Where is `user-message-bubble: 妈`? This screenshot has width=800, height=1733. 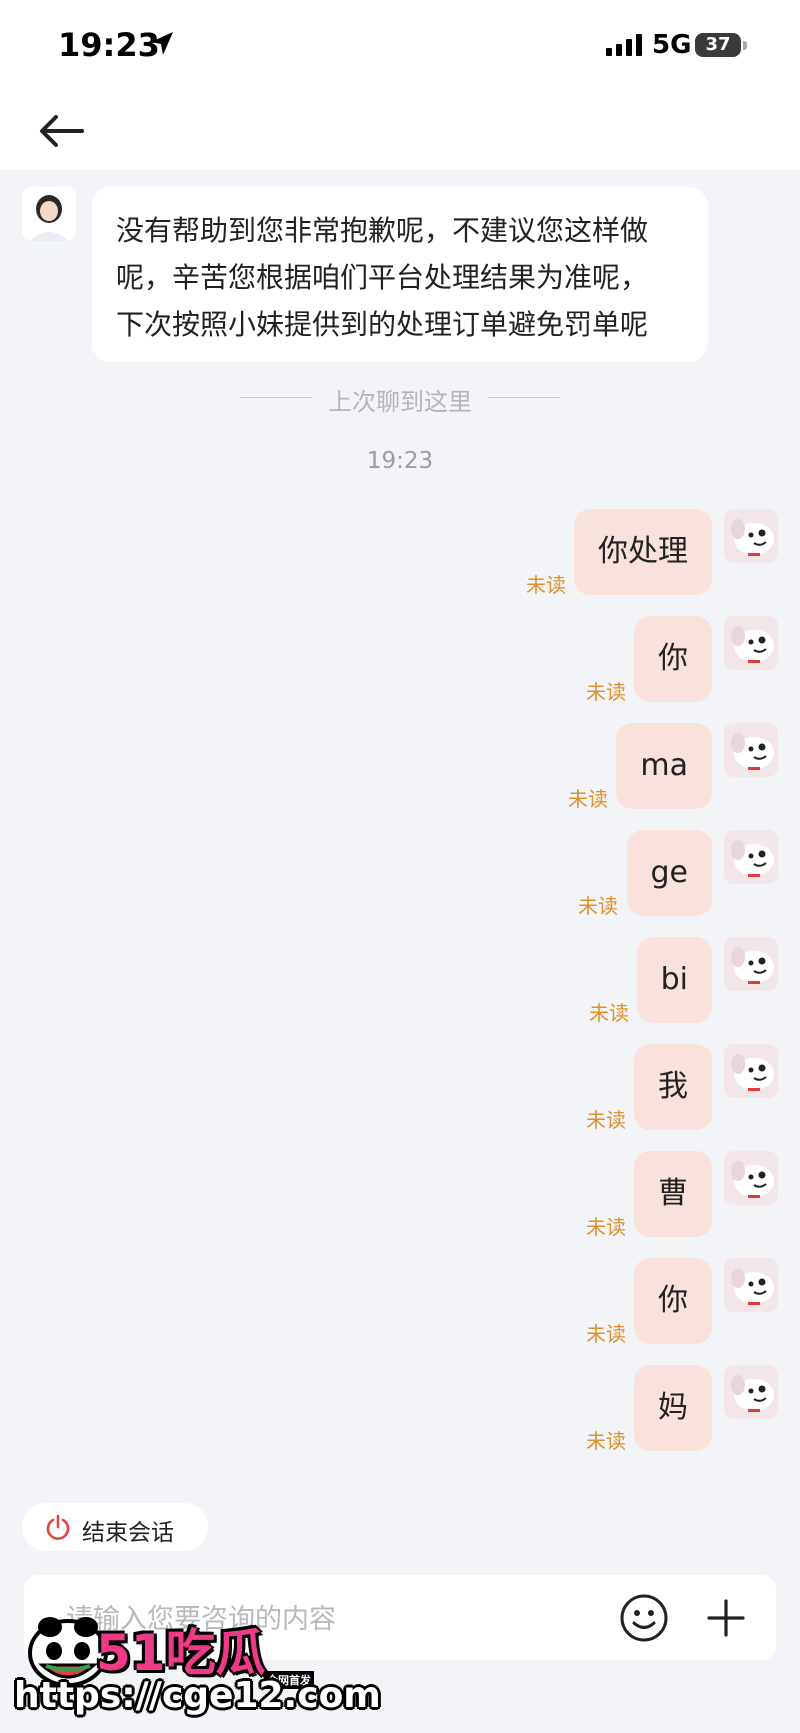 user-message-bubble: 妈 is located at coordinates (673, 1408).